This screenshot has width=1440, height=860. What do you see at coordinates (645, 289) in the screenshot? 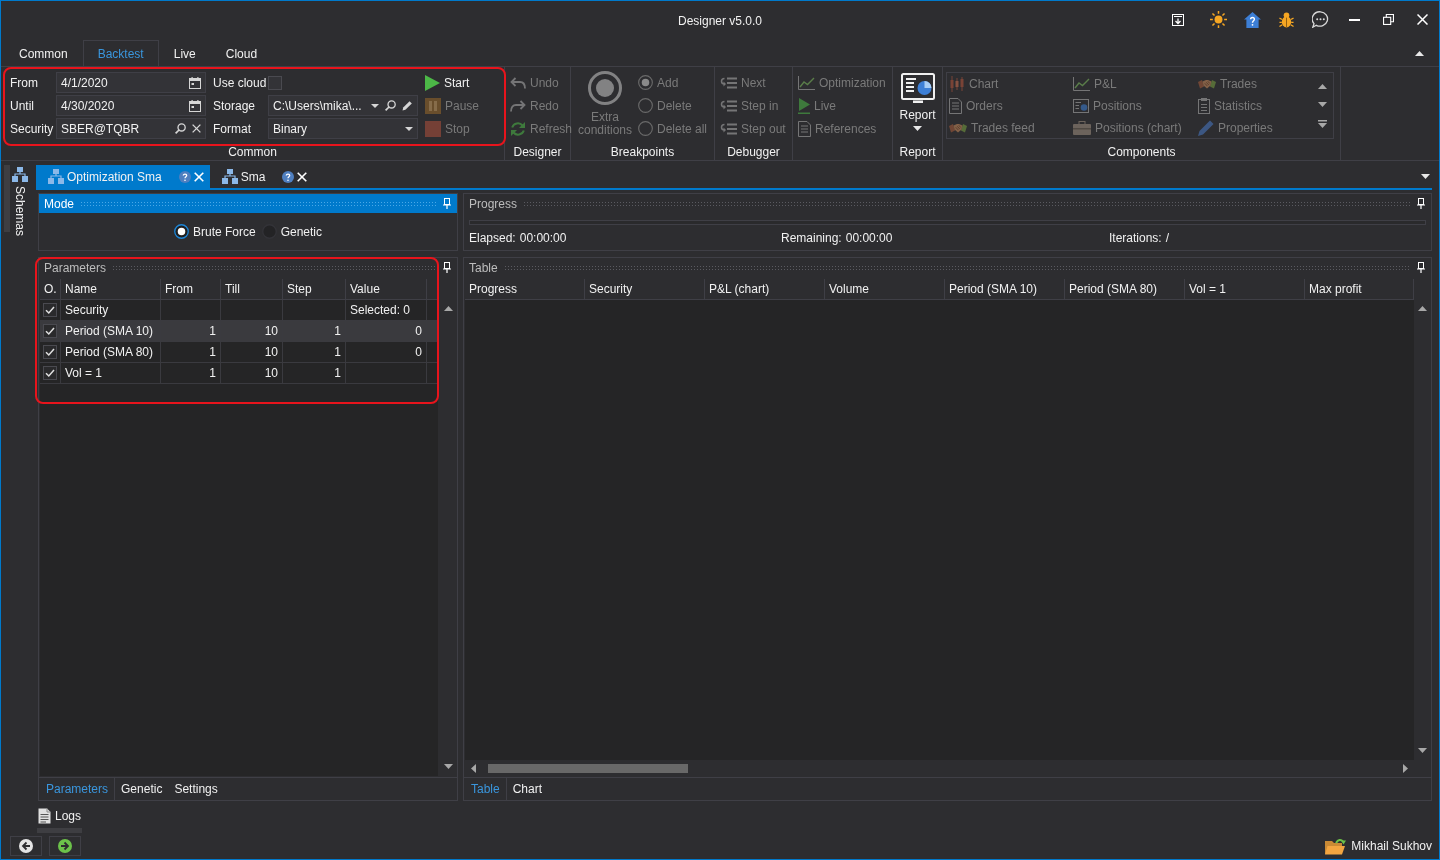
I see `column-header: Security` at bounding box center [645, 289].